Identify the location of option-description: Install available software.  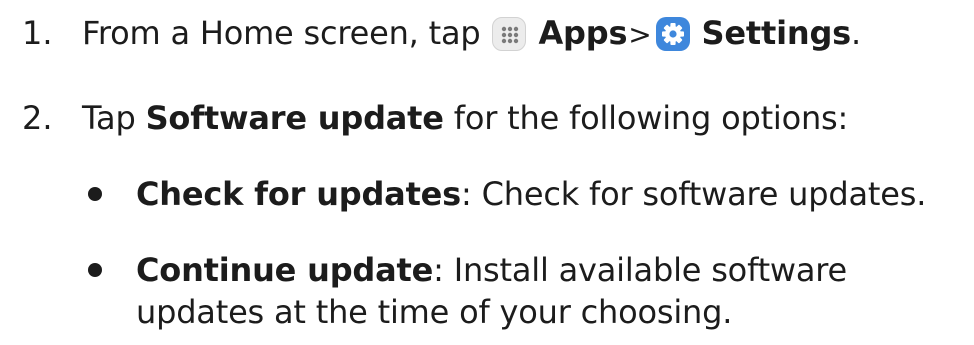
(650, 270).